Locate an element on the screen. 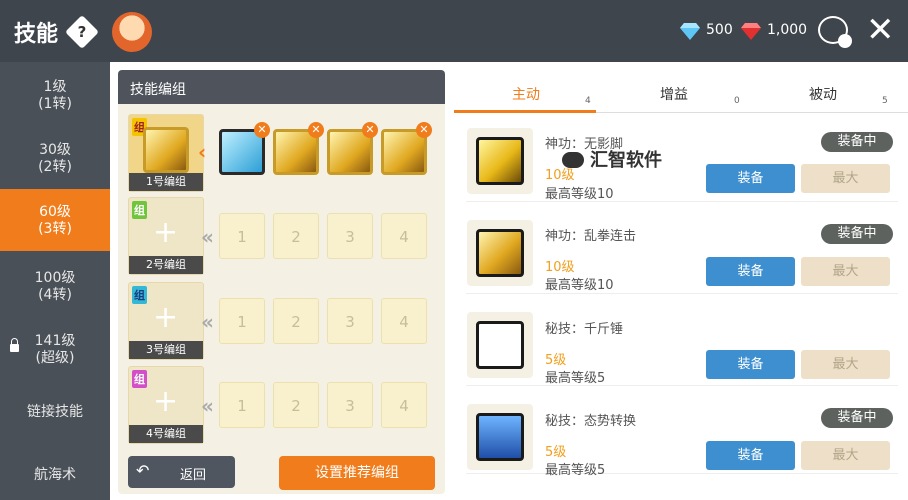 The height and width of the screenshot is (500, 908). group-card-3: 组 + 3号编组 is located at coordinates (166, 321).